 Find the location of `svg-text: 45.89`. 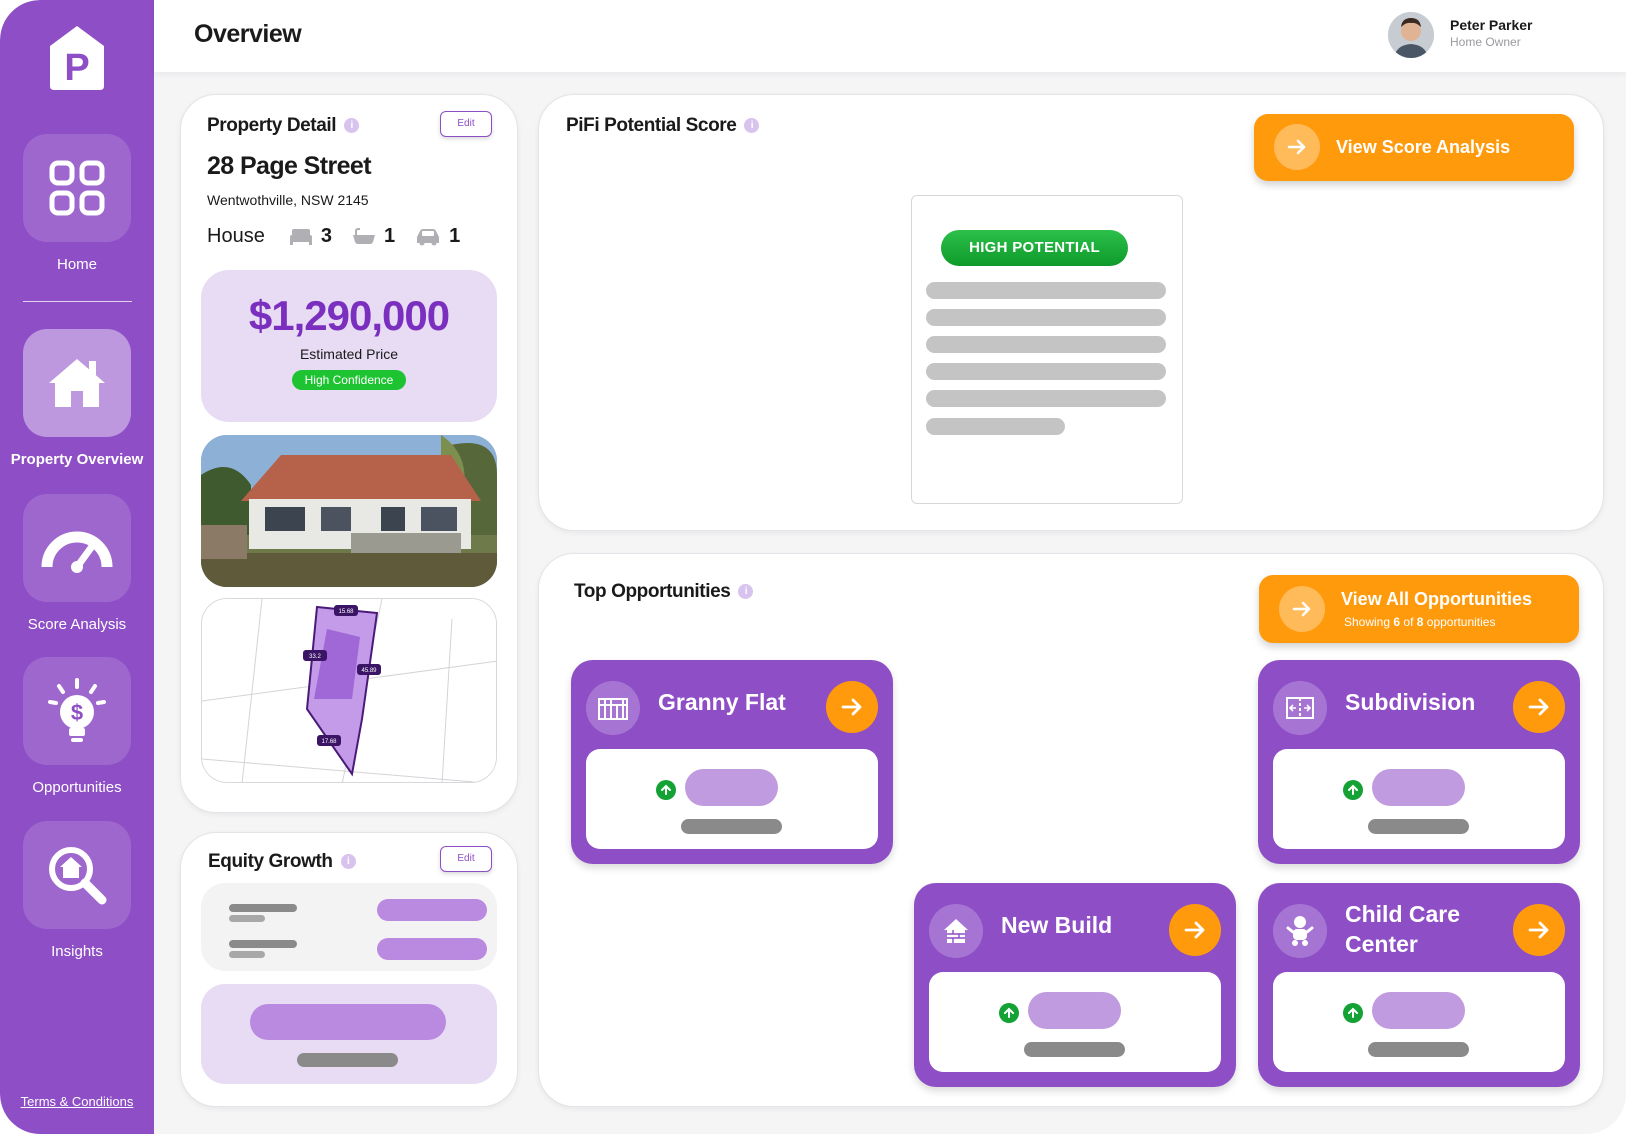

svg-text: 45.89 is located at coordinates (369, 671).